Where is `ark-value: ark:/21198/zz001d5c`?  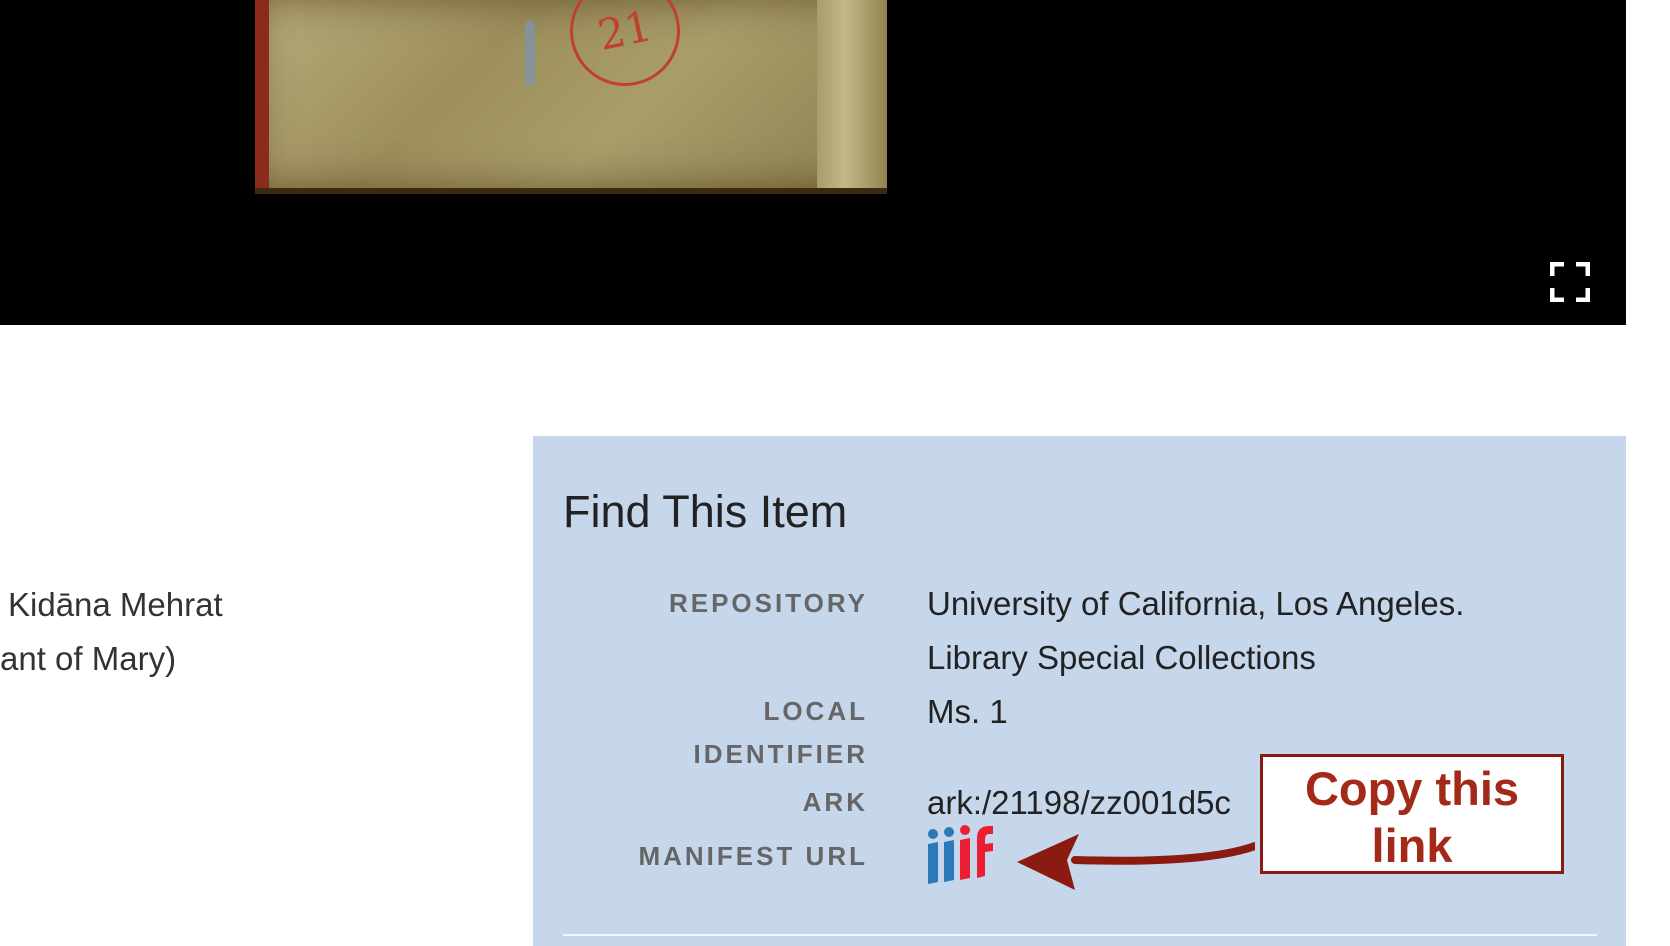 ark-value: ark:/21198/zz001d5c is located at coordinates (1079, 802).